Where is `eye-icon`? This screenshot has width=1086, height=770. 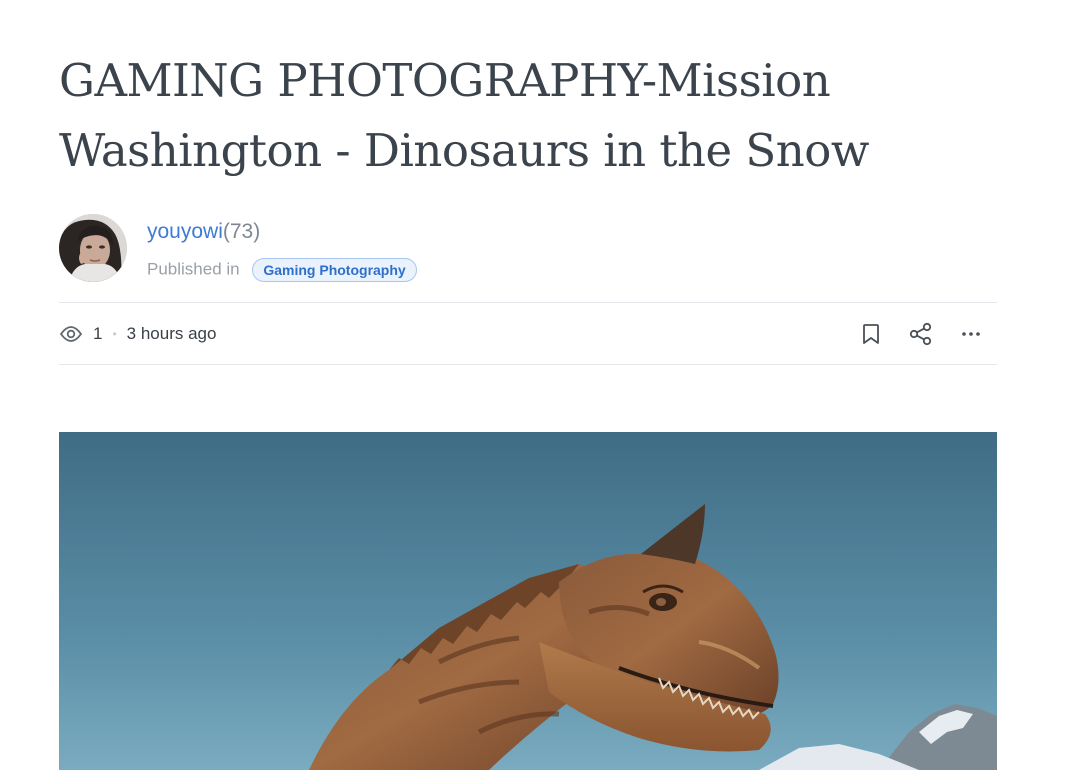
eye-icon is located at coordinates (71, 334).